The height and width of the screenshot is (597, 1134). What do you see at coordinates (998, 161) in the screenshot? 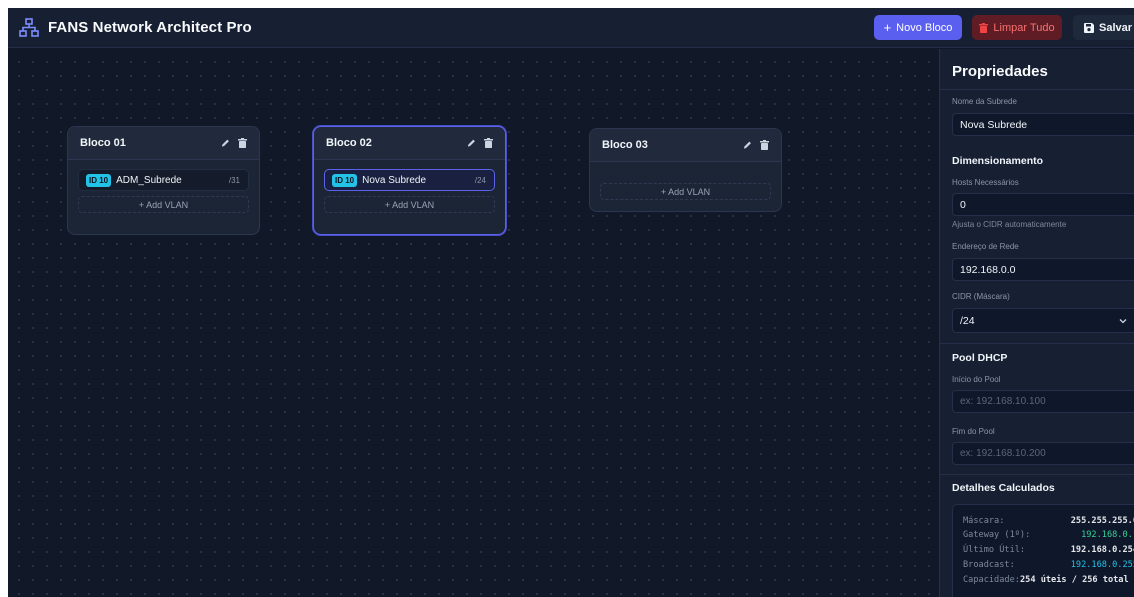
I see `sizing-section-title: Dimensionamento` at bounding box center [998, 161].